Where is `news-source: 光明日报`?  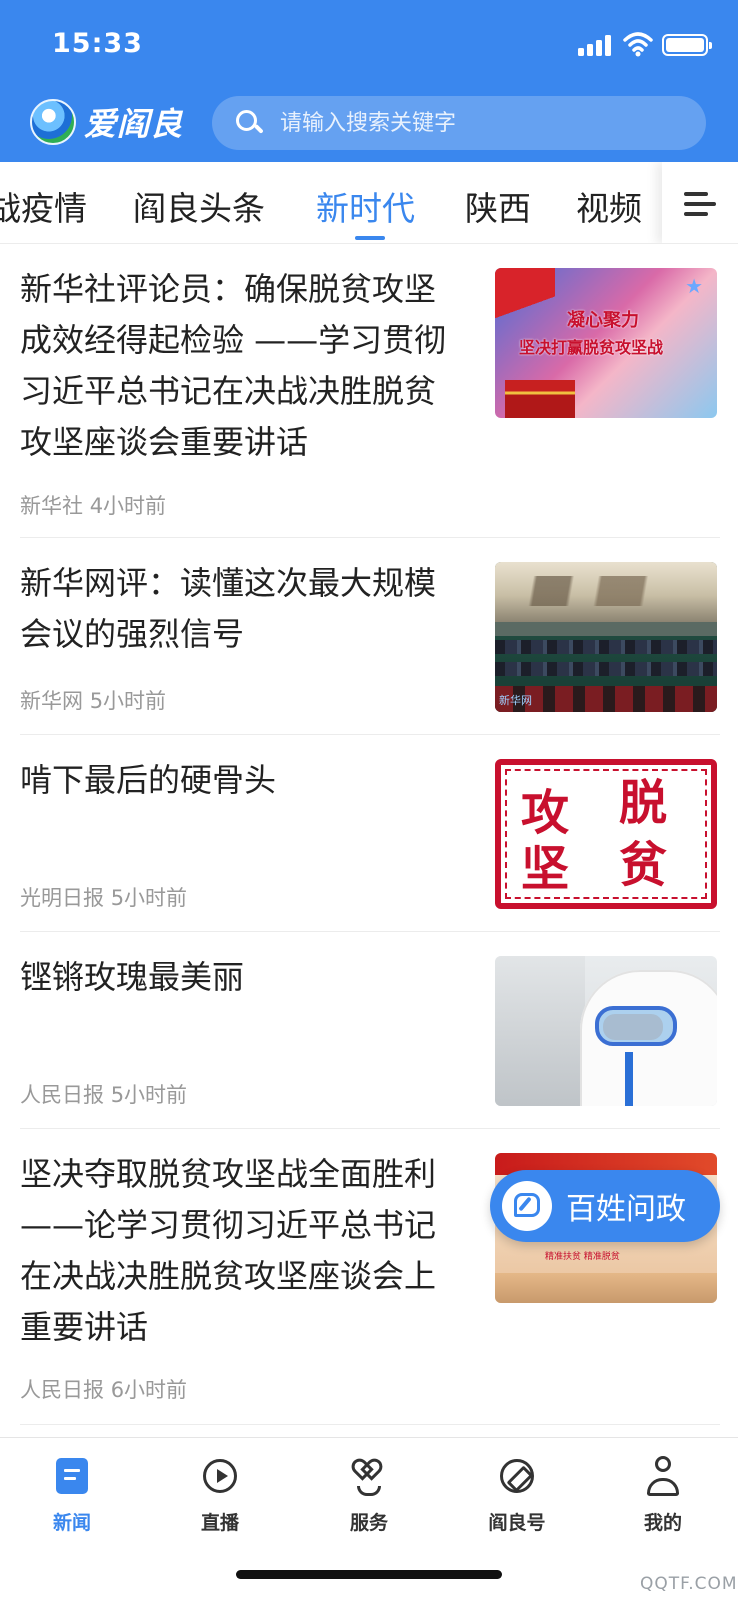
news-source: 光明日报 is located at coordinates (62, 898).